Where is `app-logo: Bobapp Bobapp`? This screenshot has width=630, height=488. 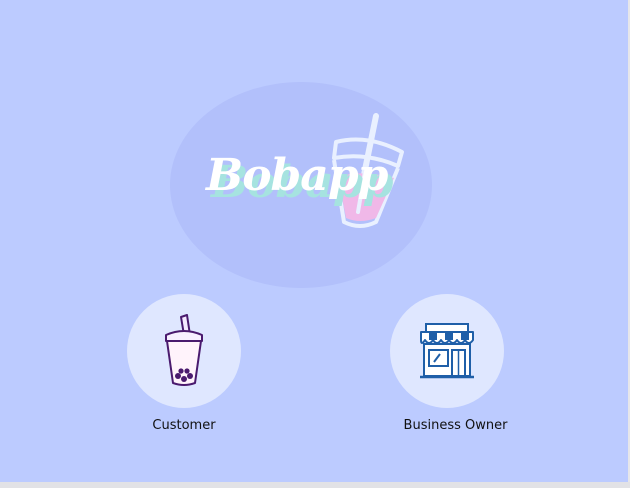
app-logo: Bobapp Bobapp is located at coordinates (299, 185).